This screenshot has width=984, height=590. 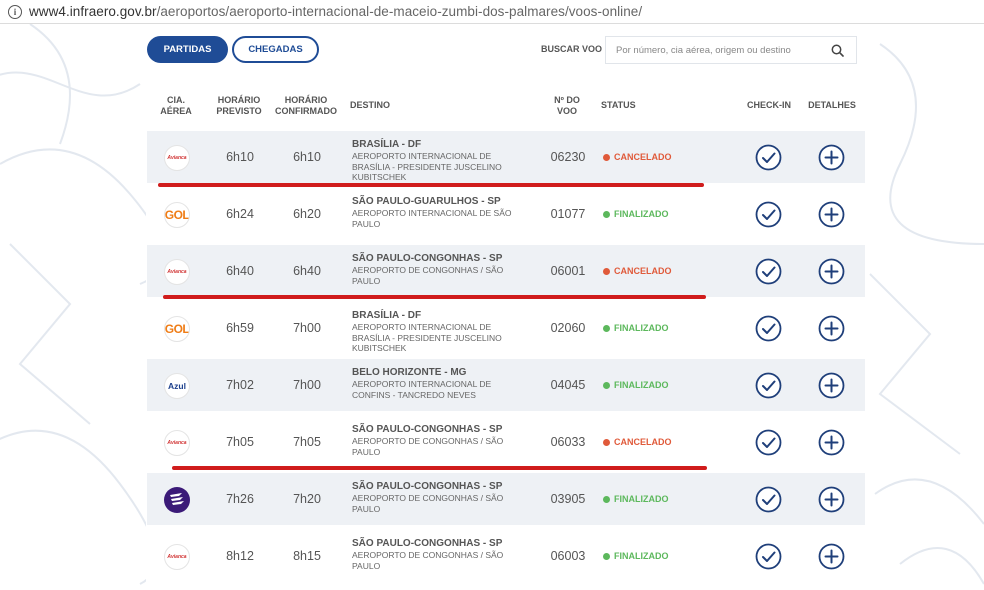 I want to click on scheduled-time: 8h12, so click(x=240, y=556).